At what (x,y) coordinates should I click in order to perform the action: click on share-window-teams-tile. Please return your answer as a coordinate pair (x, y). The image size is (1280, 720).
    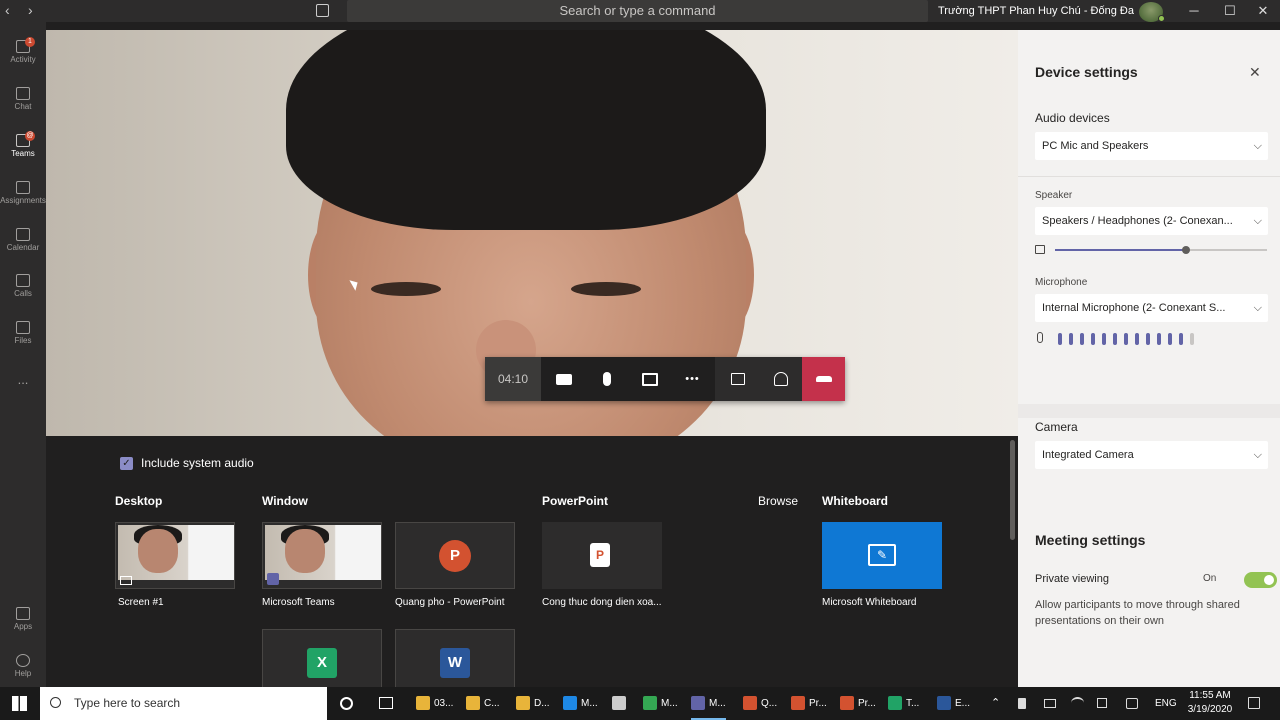
    Looking at the image, I should click on (322, 555).